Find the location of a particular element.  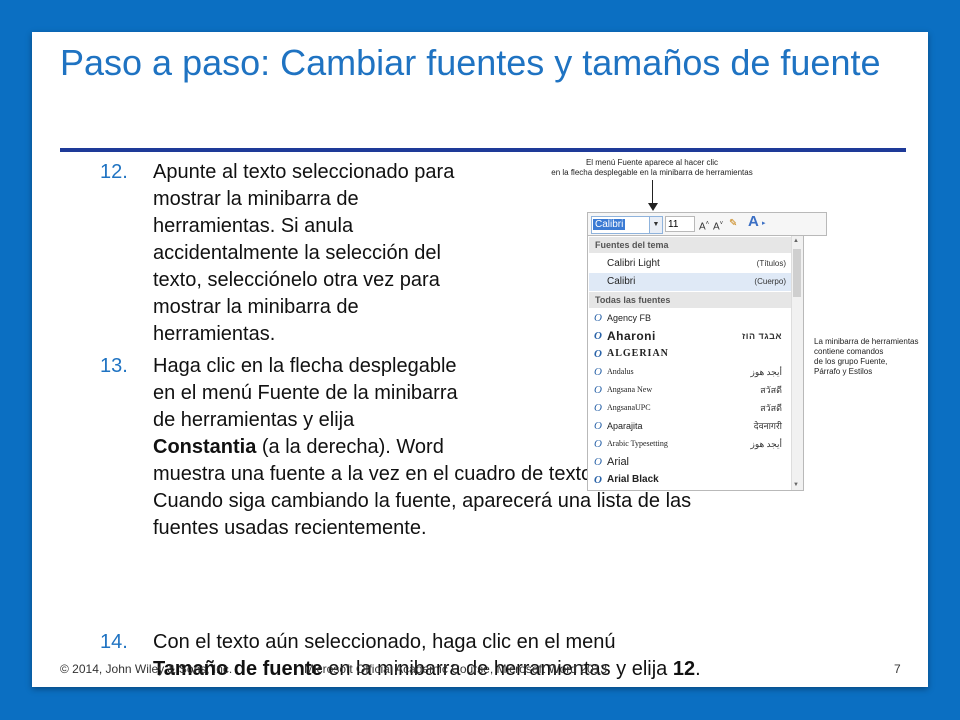

text-fragment: (a la derecha). Word is located at coordinates (350, 447).